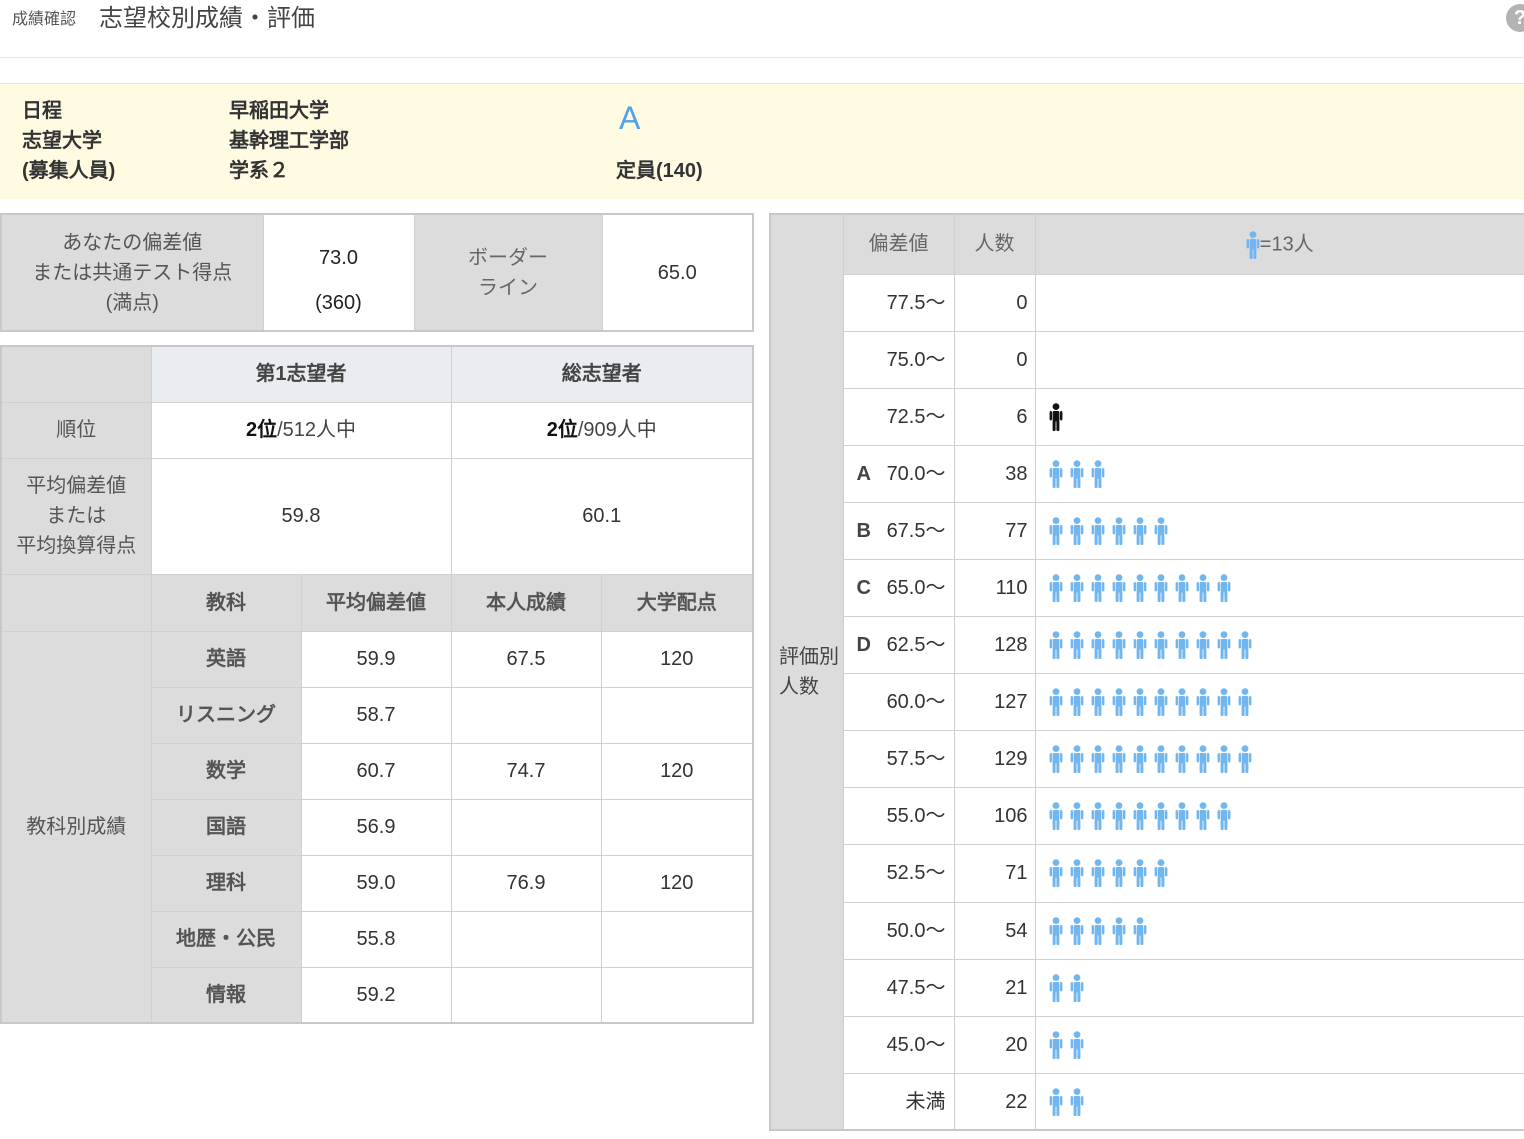 The width and height of the screenshot is (1524, 1139). I want to click on info-labels: 日程 志望大学 (募集人員), so click(68, 141).